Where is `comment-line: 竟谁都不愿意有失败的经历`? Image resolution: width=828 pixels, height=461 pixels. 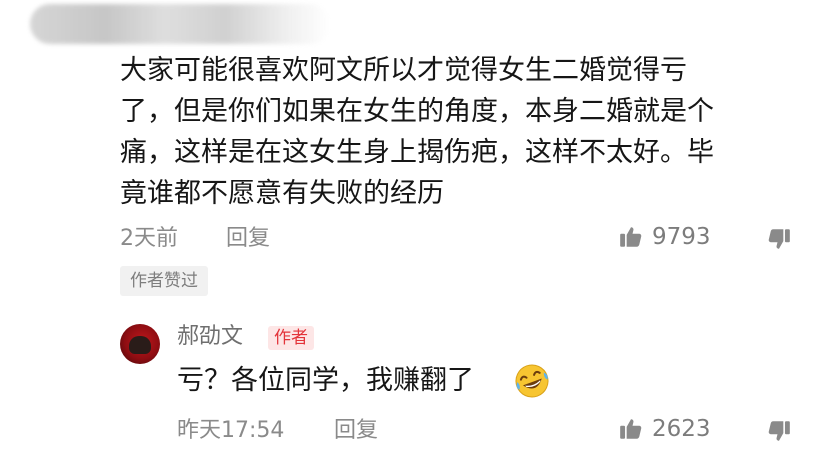 comment-line: 竟谁都不愿意有失败的经历 is located at coordinates (282, 193).